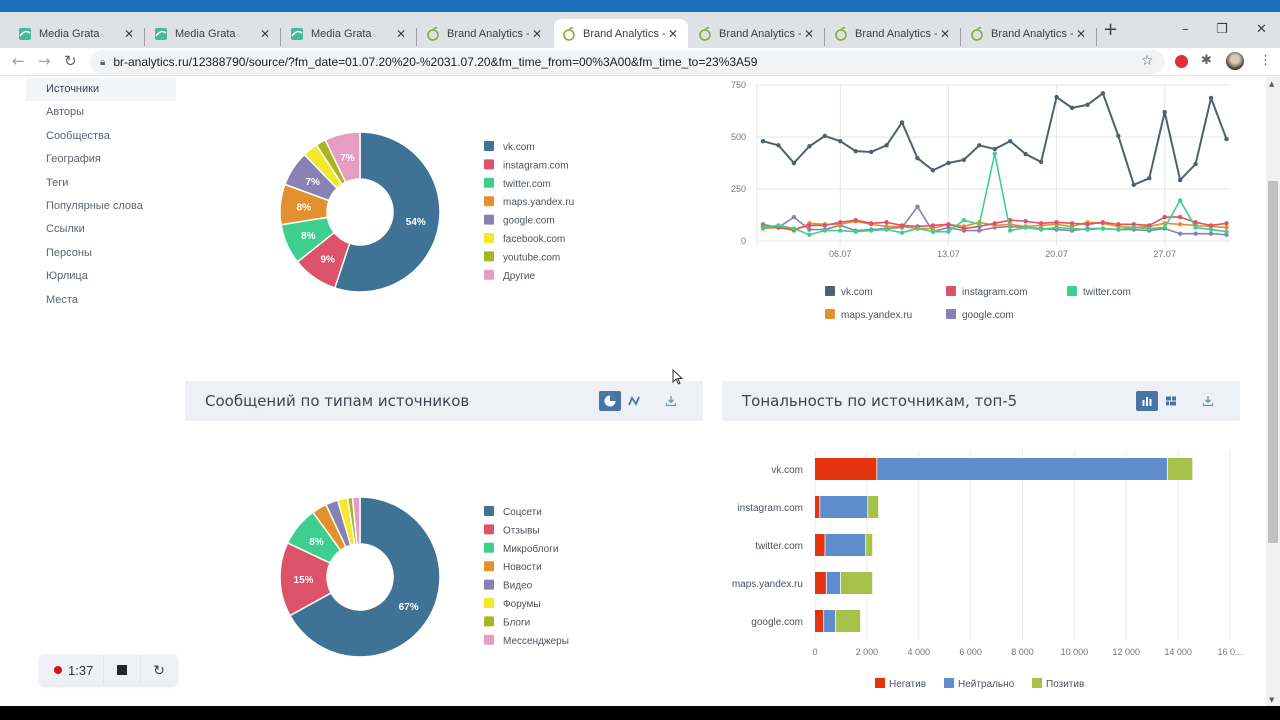 The image size is (1280, 720). I want to click on legend-label: Форумы, so click(522, 604).